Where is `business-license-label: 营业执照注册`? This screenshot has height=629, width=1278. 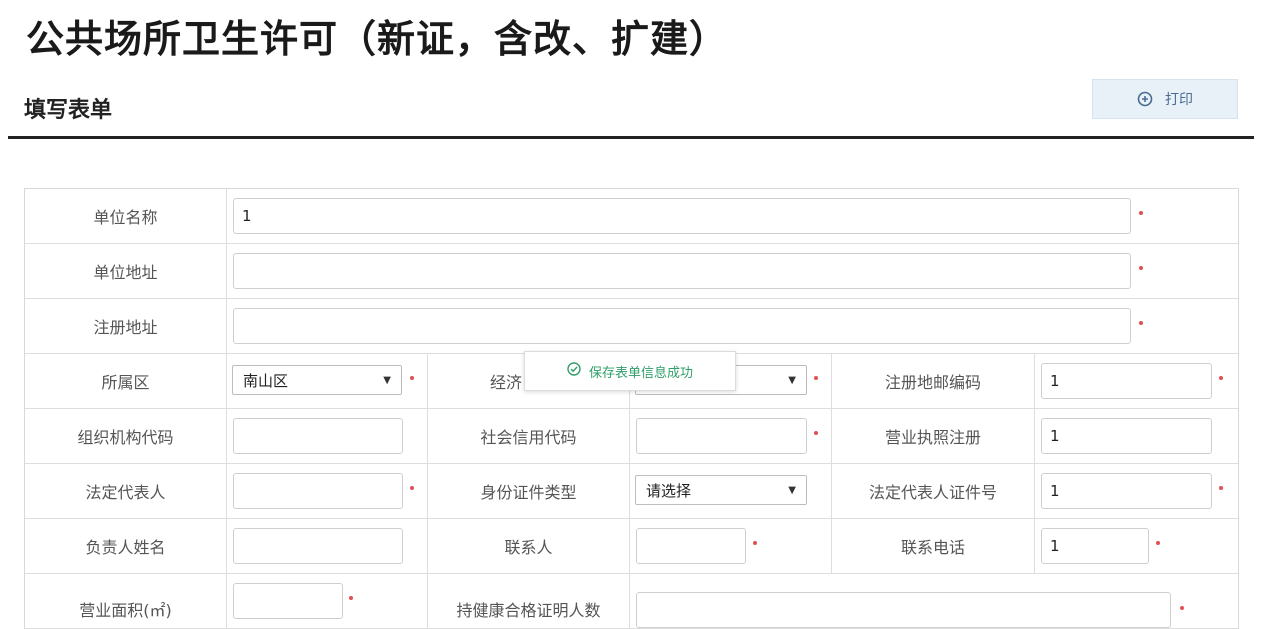
business-license-label: 营业执照注册 is located at coordinates (932, 436).